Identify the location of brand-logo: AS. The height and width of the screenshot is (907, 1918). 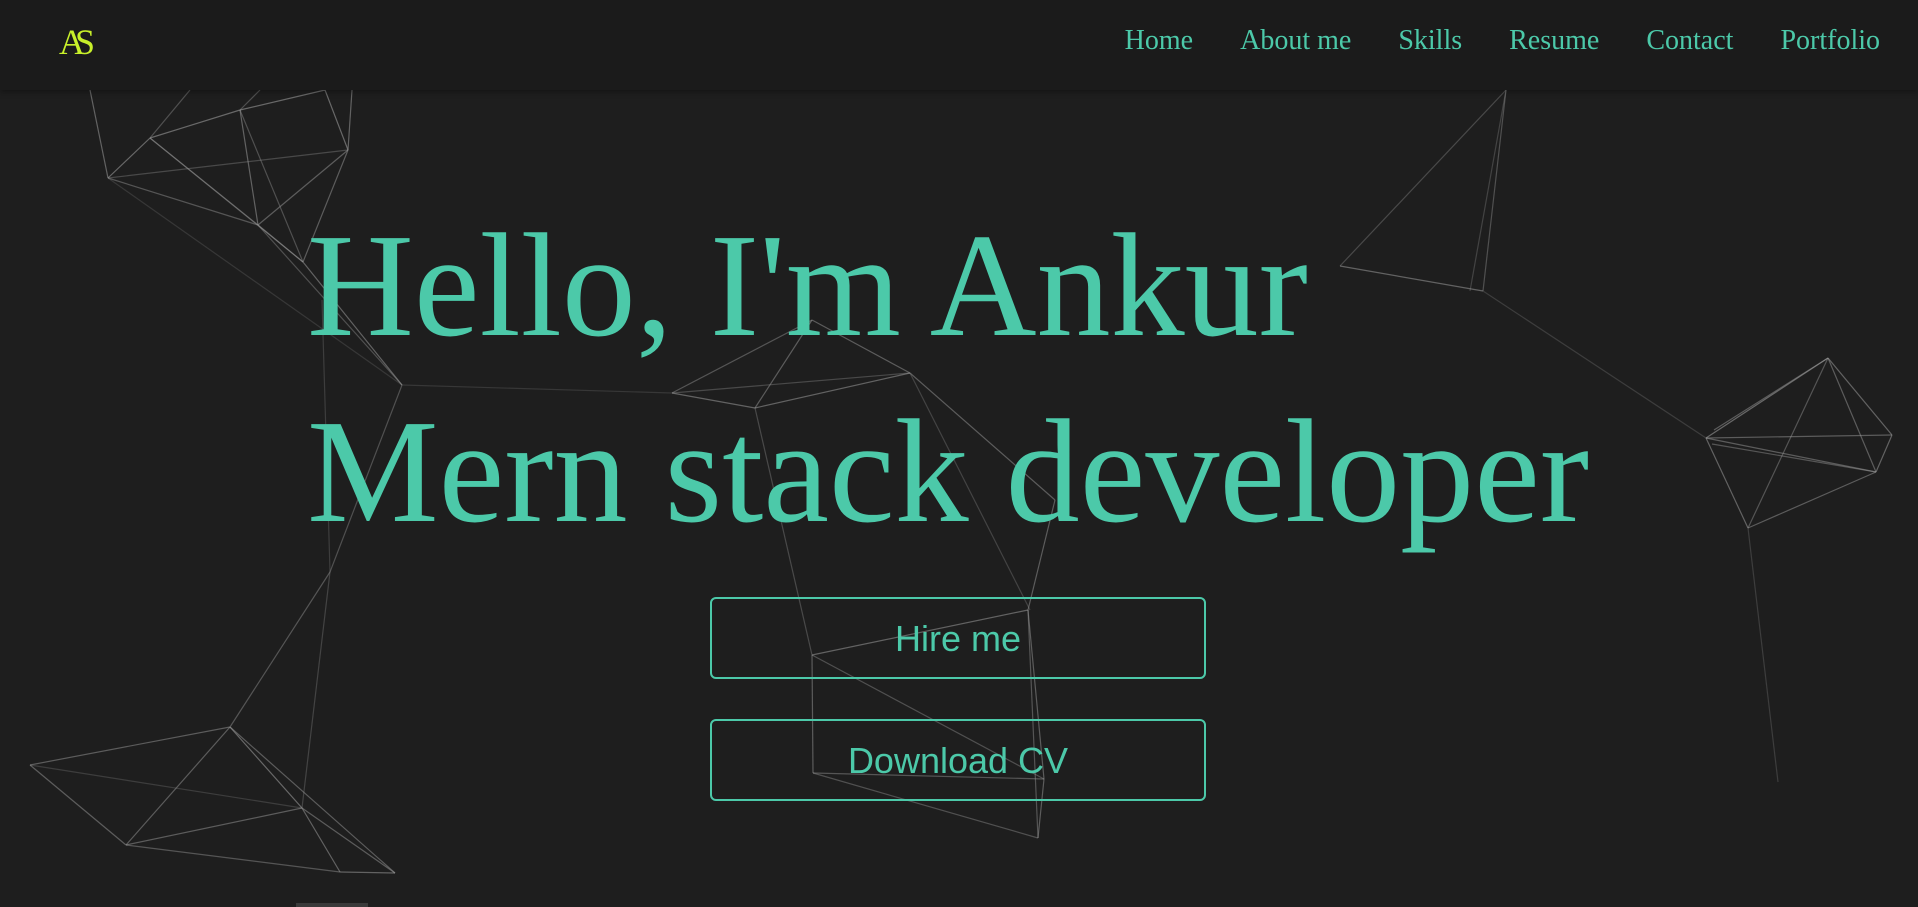
(72, 42).